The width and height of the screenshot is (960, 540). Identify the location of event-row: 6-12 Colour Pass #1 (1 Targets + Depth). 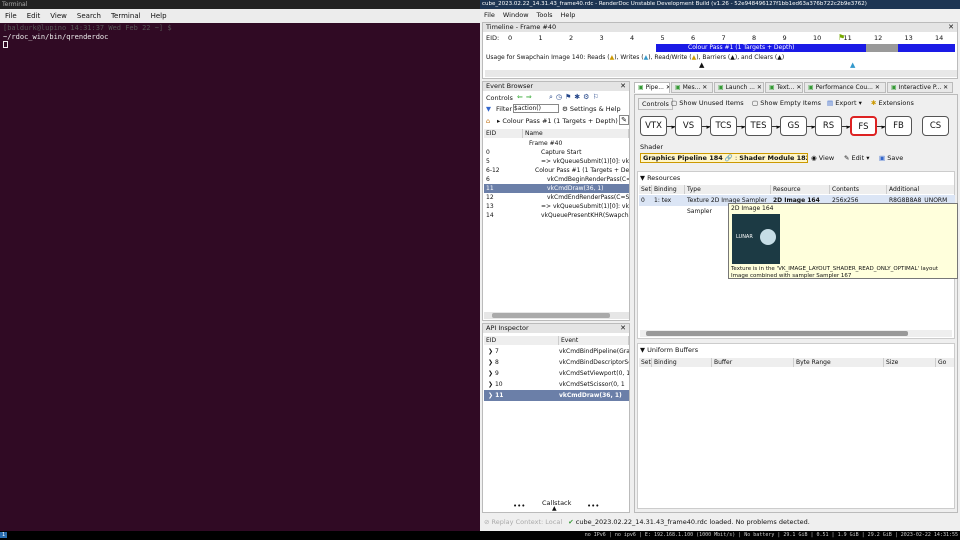
(556, 170).